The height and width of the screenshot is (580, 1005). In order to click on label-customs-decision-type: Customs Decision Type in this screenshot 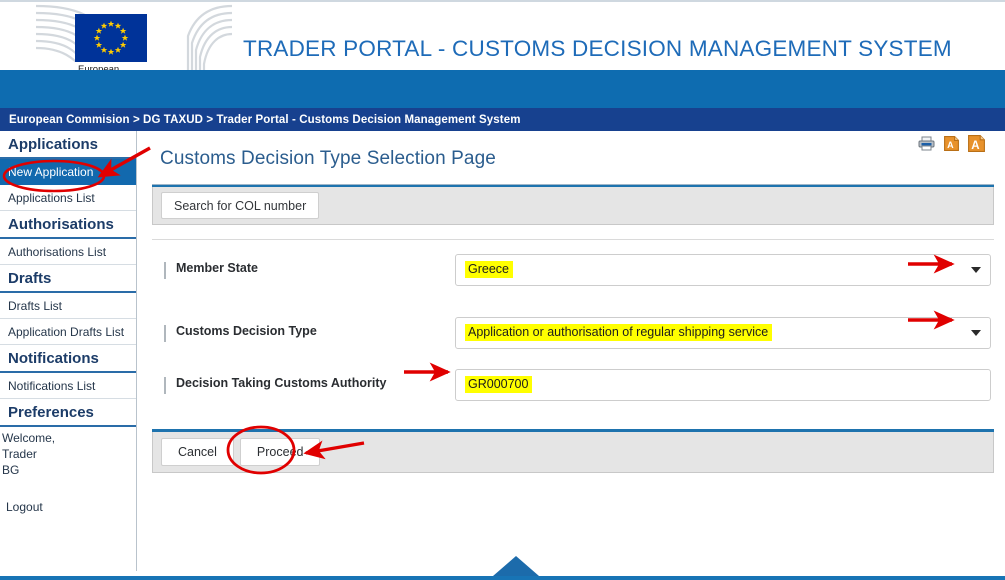, I will do `click(246, 331)`.